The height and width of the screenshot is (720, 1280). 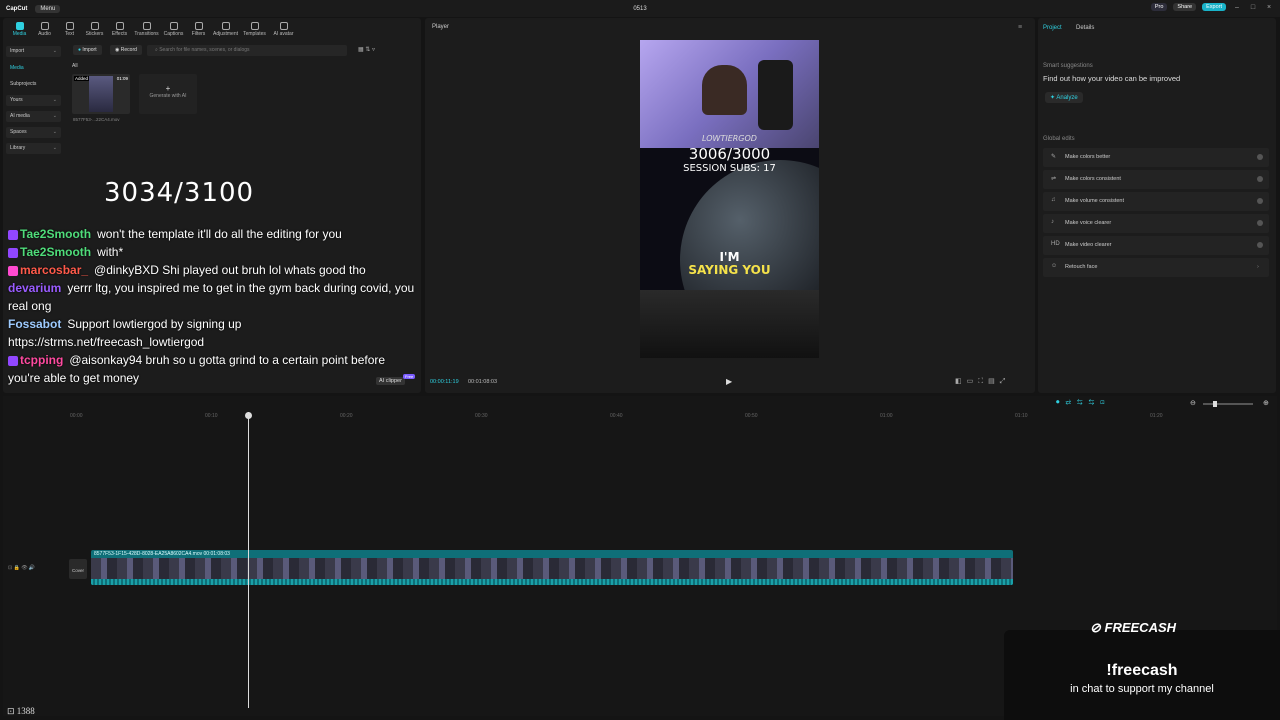 I want to click on sidebar-item-subprojects: Subprojects, so click(x=33, y=84).